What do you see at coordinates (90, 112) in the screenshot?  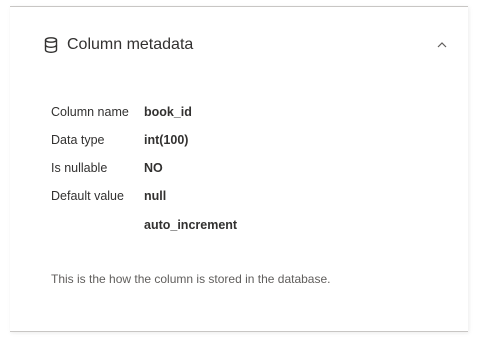 I see `metadata-label: Column name` at bounding box center [90, 112].